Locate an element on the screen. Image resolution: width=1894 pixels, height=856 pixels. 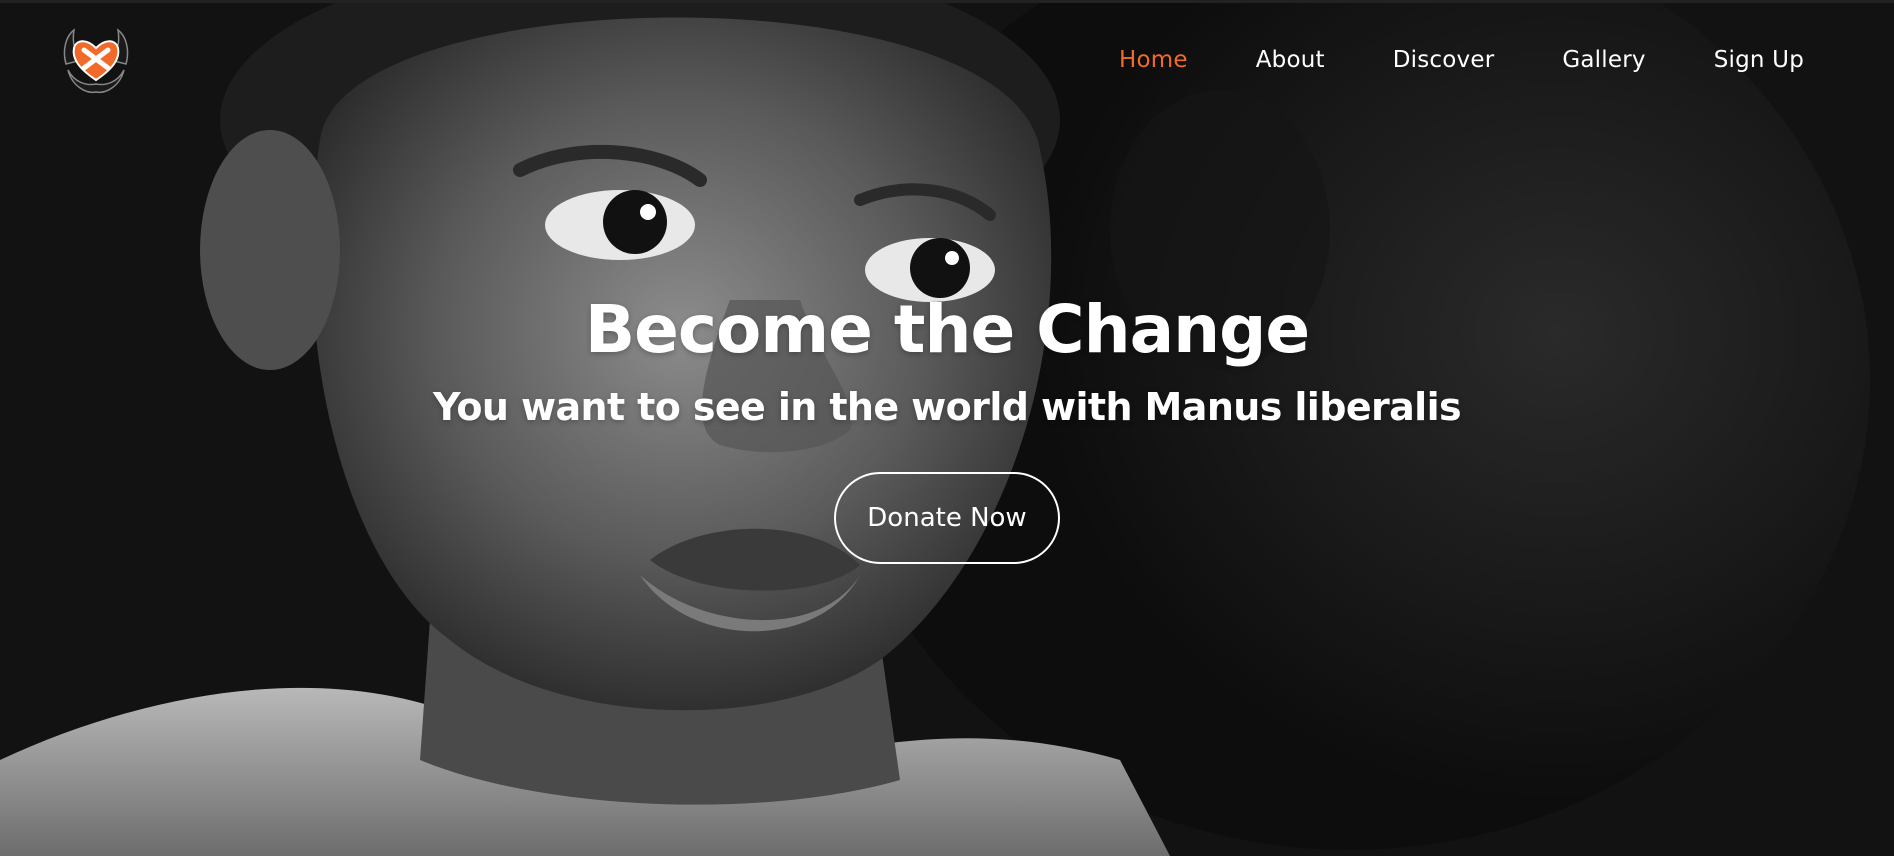
nav-home: Home is located at coordinates (1153, 60).